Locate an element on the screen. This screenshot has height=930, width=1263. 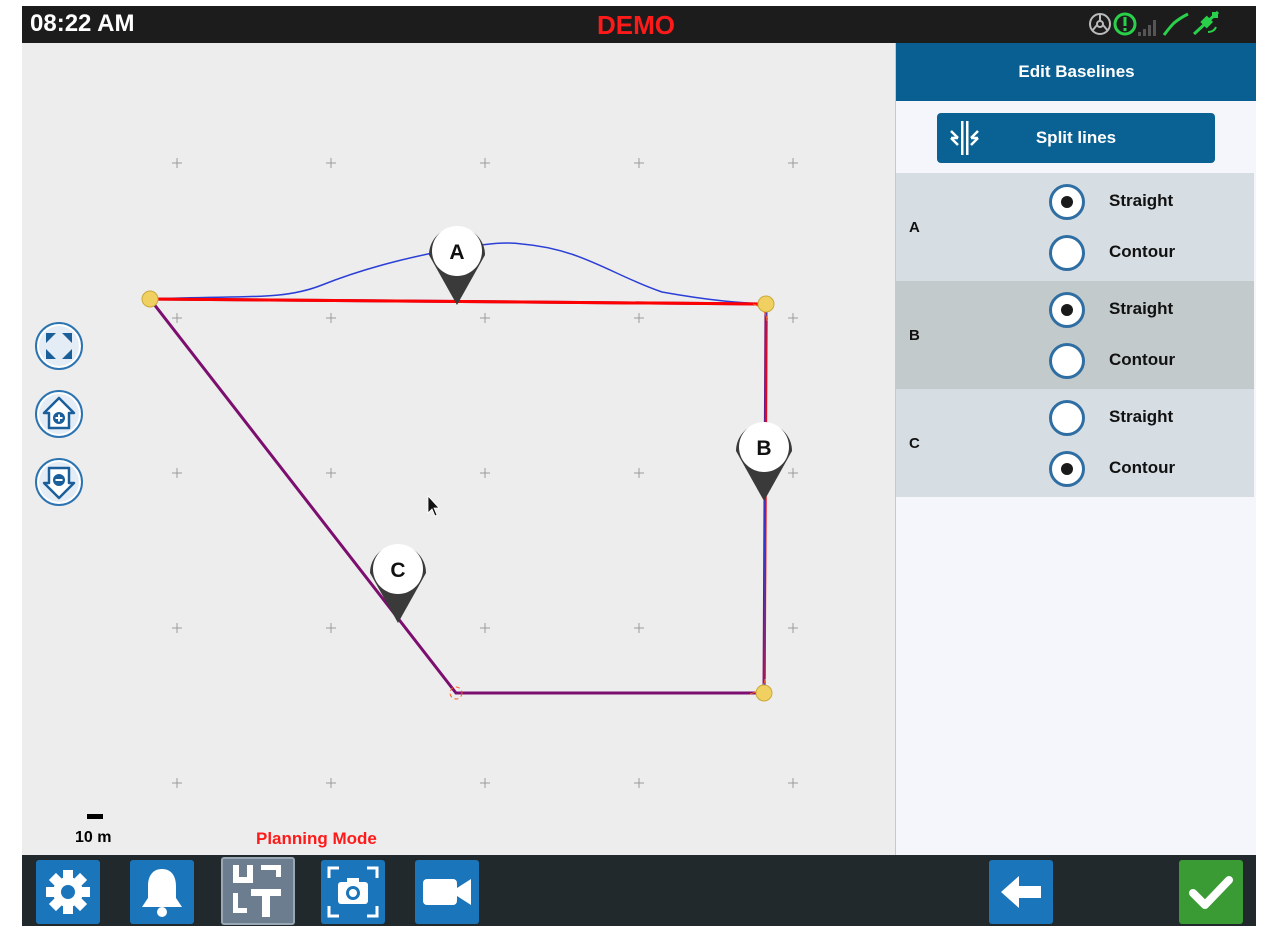
split-lines-label: Split lines is located at coordinates (1076, 137).